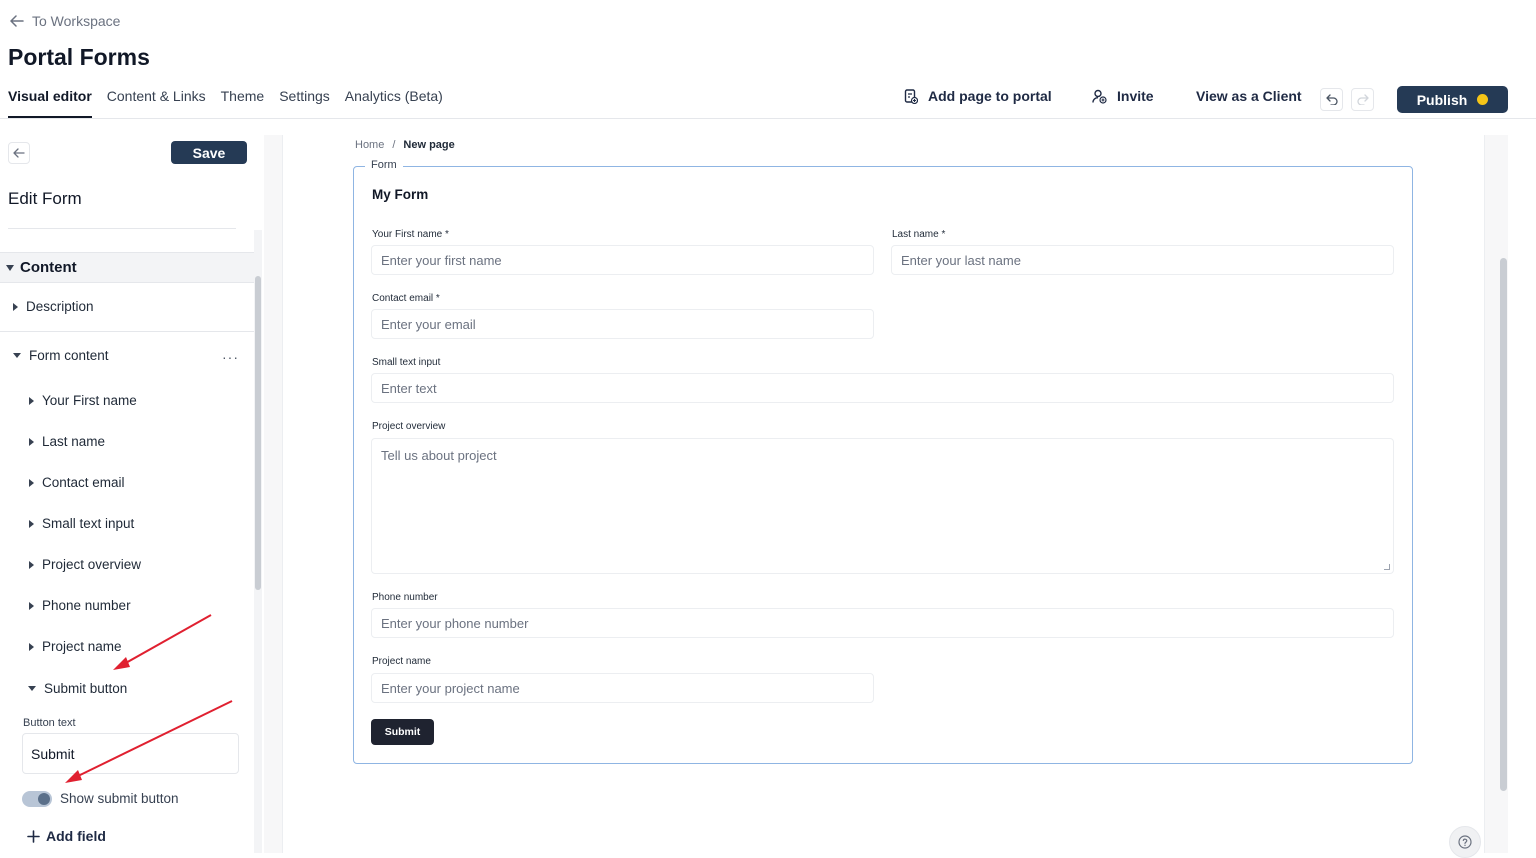 Image resolution: width=1536 pixels, height=858 pixels. Describe the element at coordinates (89, 400) in the screenshot. I see `field-label: Your First name` at that location.